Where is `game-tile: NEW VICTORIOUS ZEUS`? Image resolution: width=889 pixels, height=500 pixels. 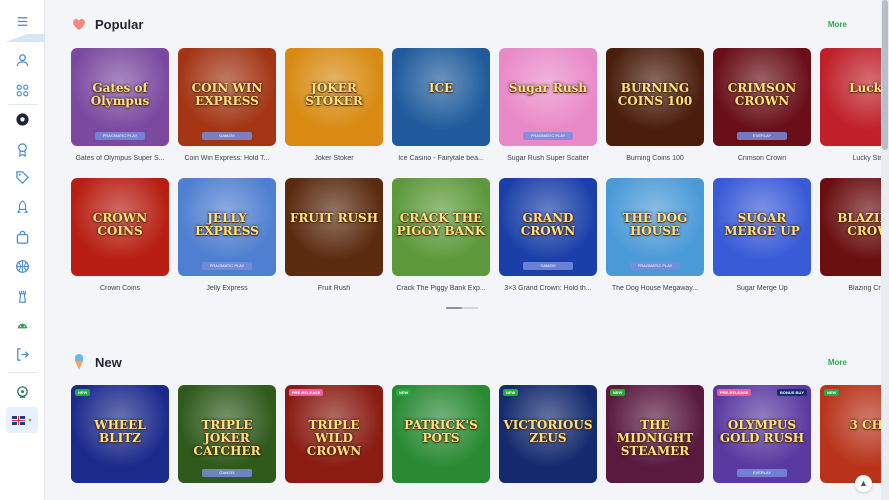 game-tile: NEW VICTORIOUS ZEUS is located at coordinates (548, 434).